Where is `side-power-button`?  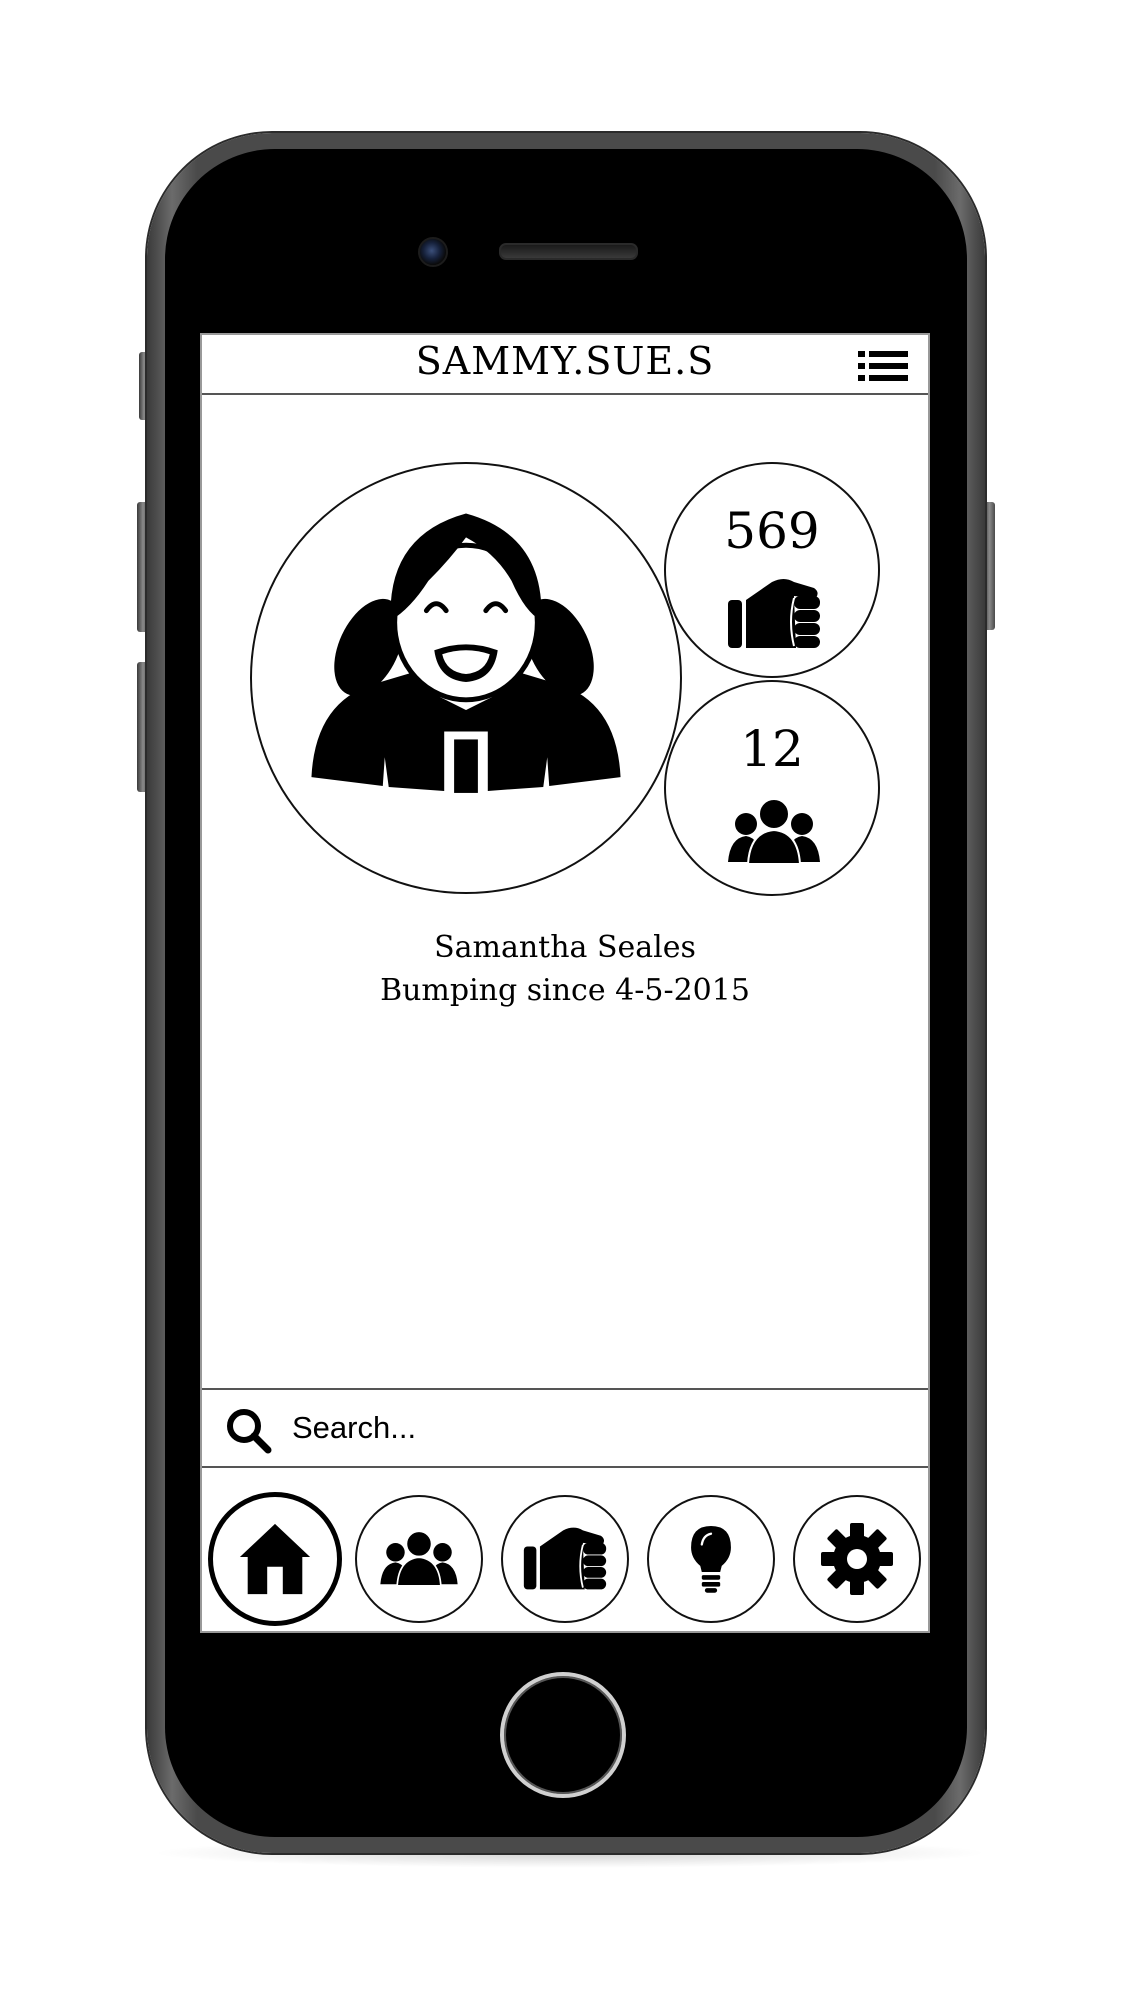 side-power-button is located at coordinates (989, 566).